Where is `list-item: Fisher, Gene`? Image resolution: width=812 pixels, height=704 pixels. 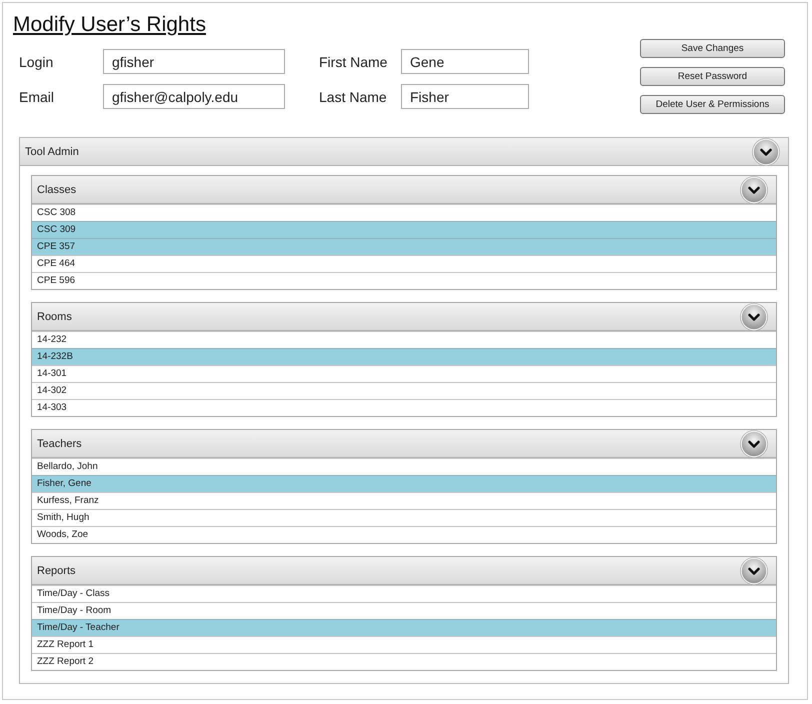
list-item: Fisher, Gene is located at coordinates (404, 483).